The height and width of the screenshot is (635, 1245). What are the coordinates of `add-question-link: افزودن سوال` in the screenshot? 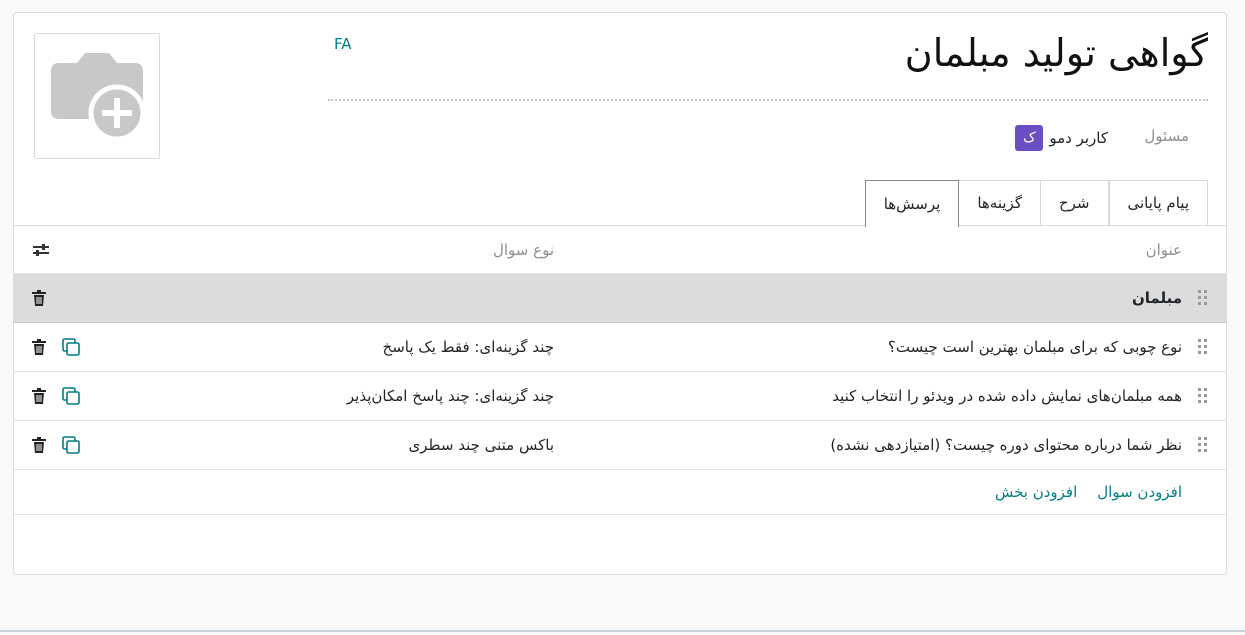 It's located at (1139, 492).